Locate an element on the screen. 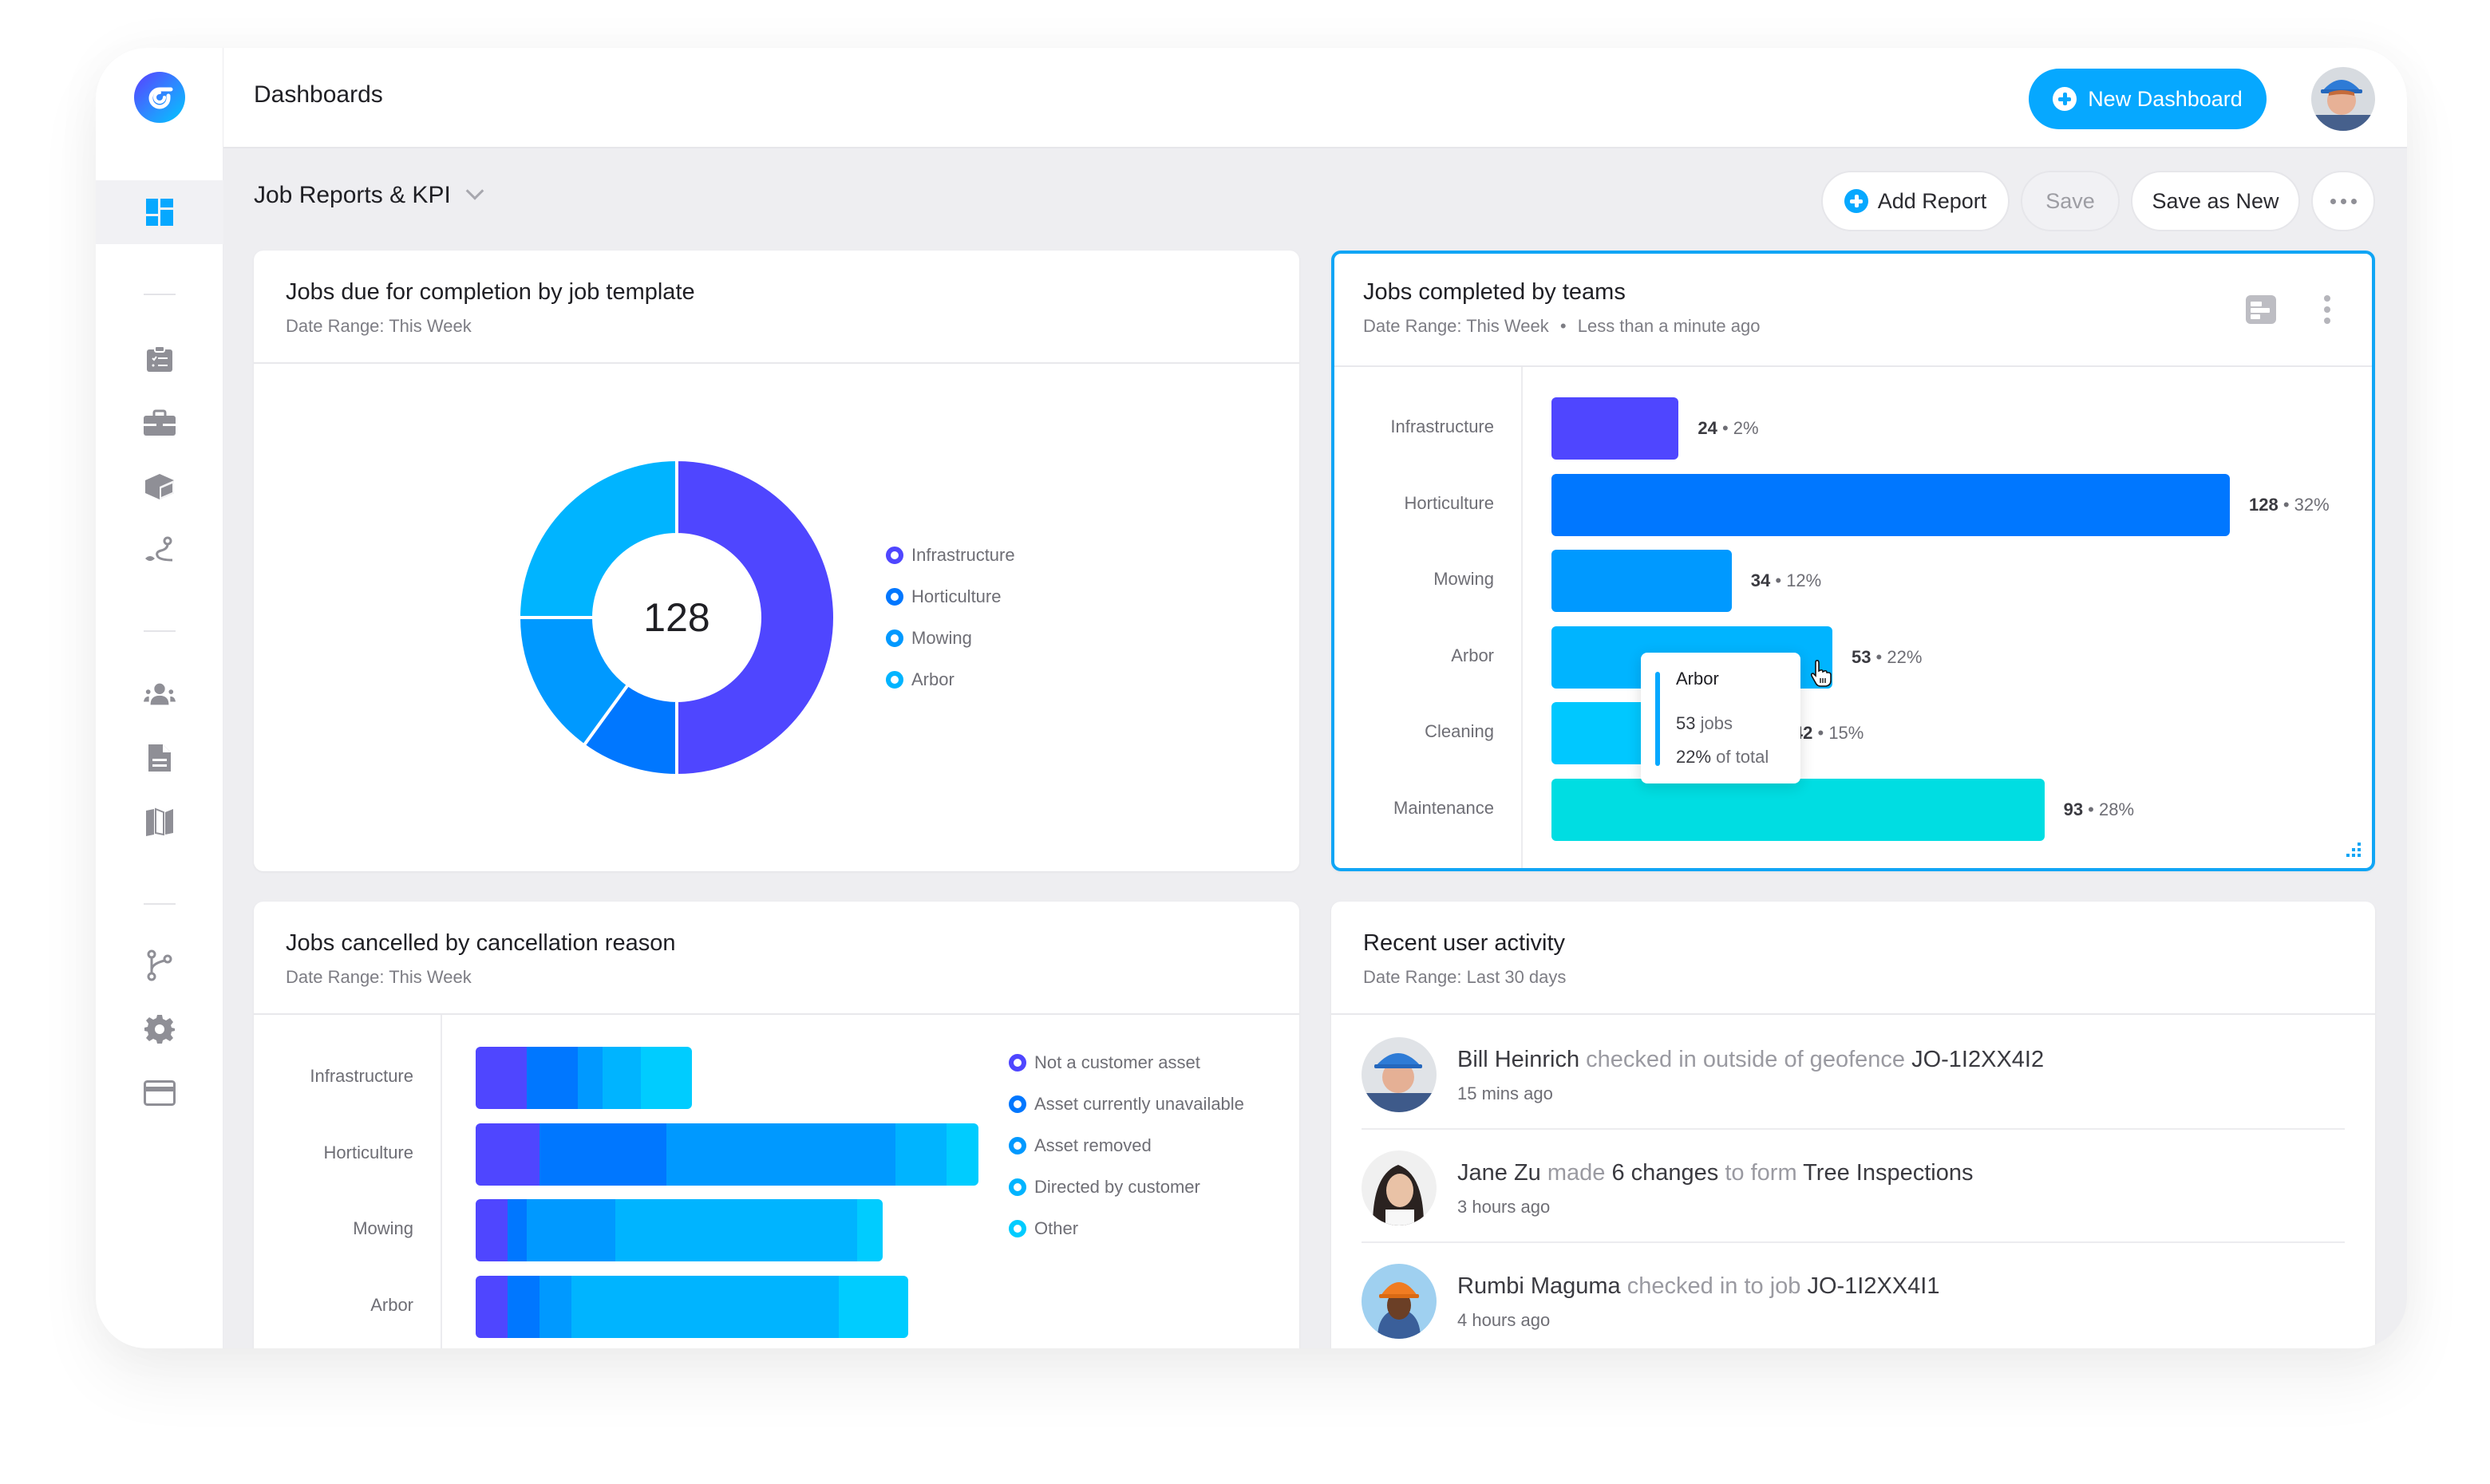 This screenshot has height=1484, width=2490. job-link: JO-1I2XX4I2 is located at coordinates (1977, 1059).